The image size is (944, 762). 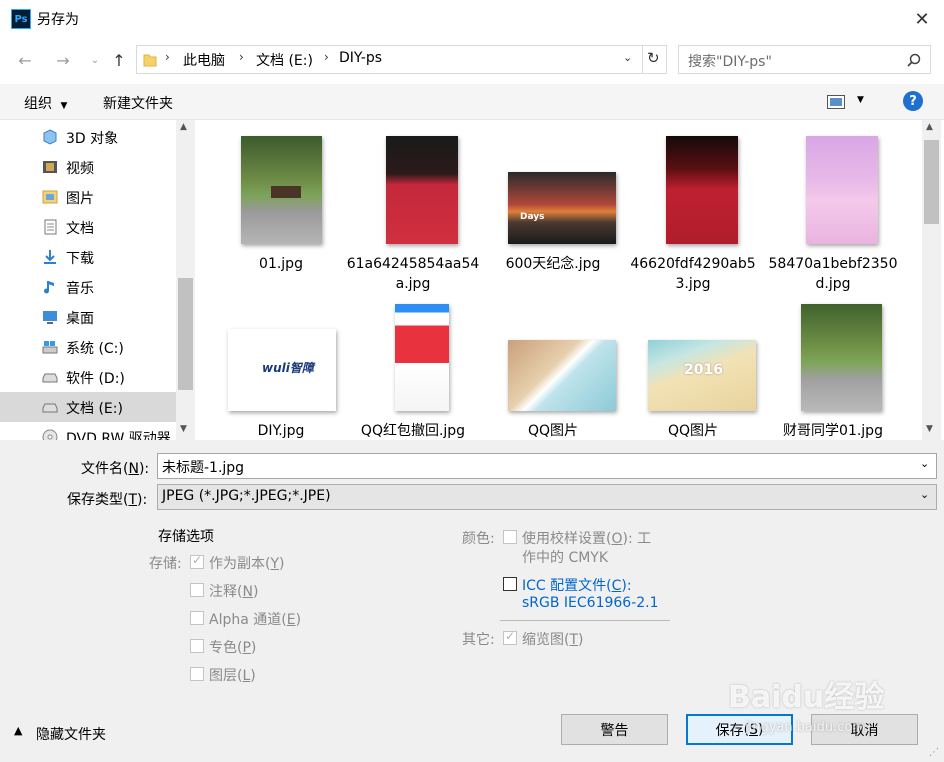 I want to click on file-tile: QQ图片, so click(x=553, y=370).